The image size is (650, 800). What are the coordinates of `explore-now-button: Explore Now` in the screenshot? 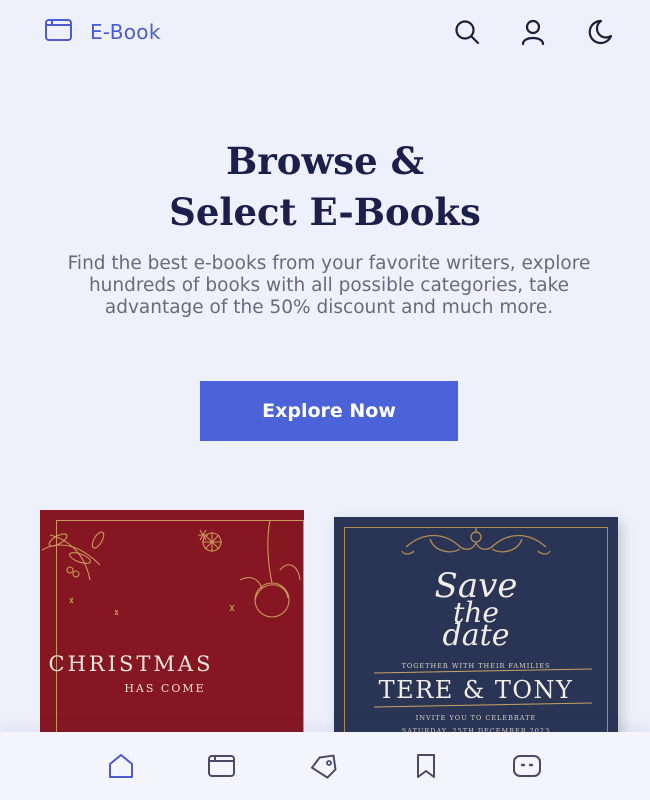 It's located at (329, 411).